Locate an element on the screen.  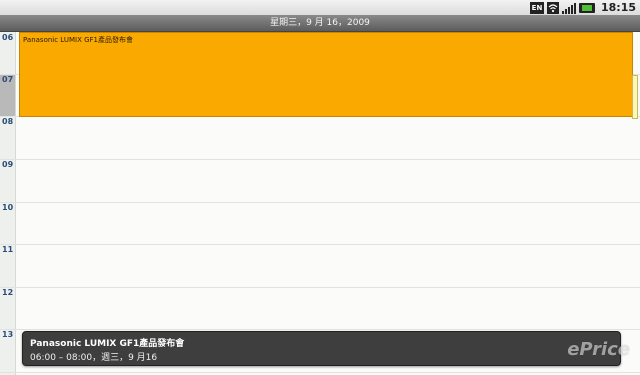
status-bar: EN 18:15 is located at coordinates (320, 8).